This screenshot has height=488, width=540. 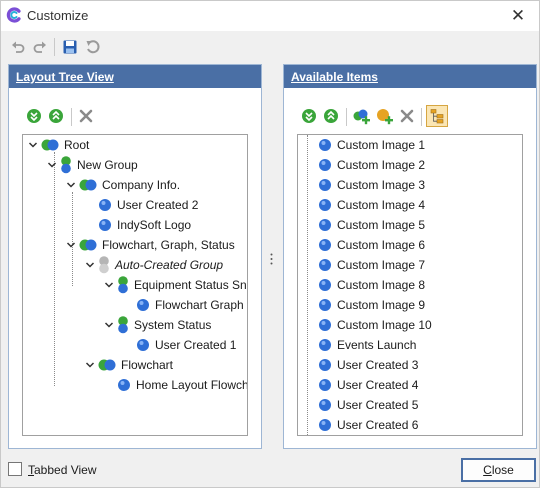 I want to click on tree-node: Flowchart, Graph, Status, so click(x=150, y=245).